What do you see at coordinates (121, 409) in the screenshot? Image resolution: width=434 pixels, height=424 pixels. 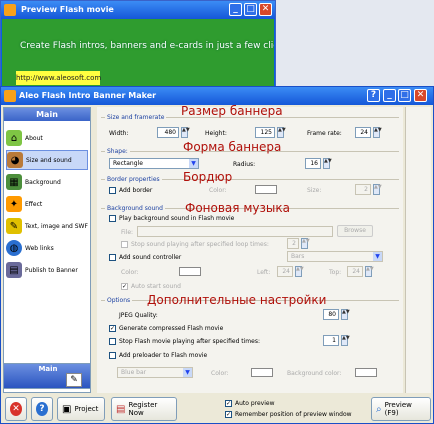 I see `register-icon: ▤` at bounding box center [121, 409].